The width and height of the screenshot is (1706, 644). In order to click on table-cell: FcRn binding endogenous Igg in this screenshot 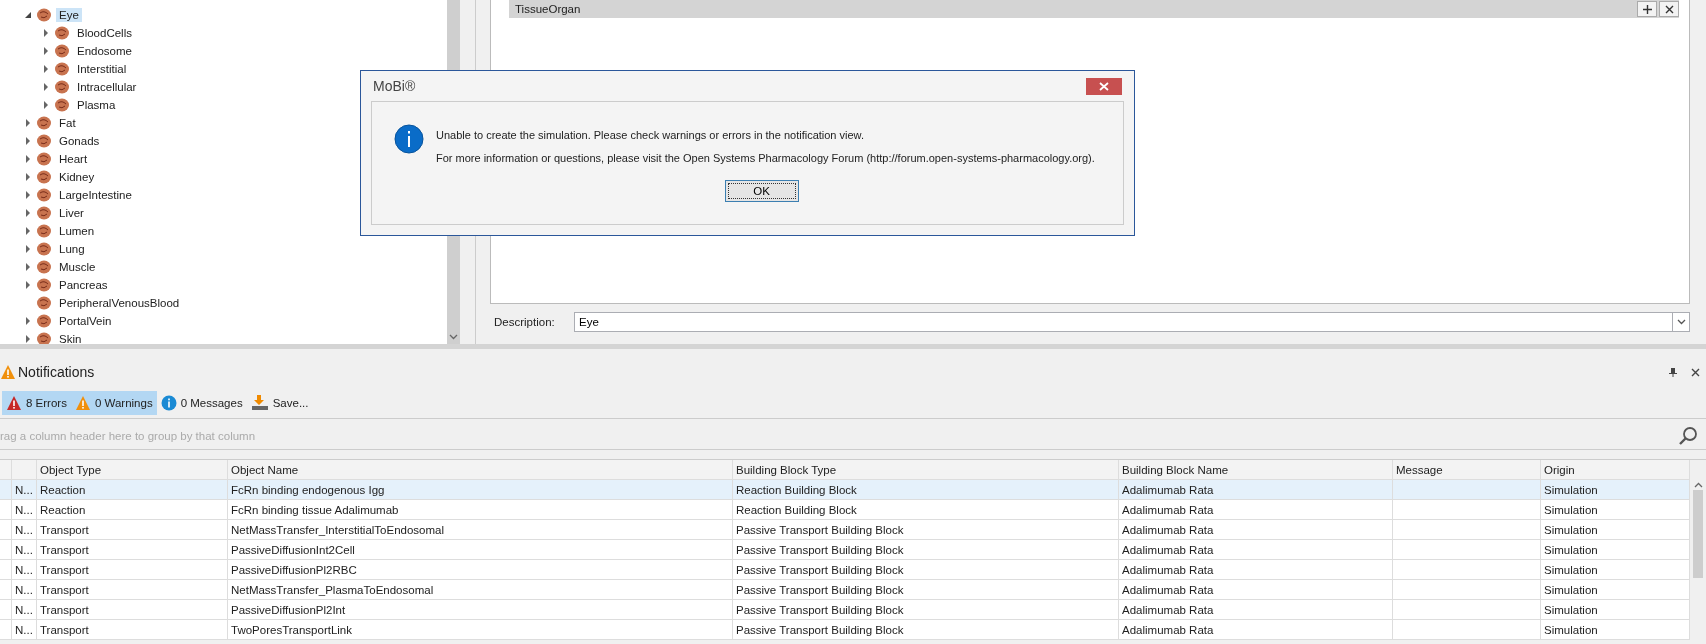, I will do `click(480, 489)`.